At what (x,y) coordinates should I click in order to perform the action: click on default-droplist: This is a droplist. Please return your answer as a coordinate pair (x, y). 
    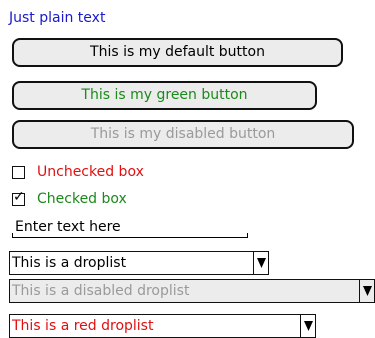
    Looking at the image, I should click on (139, 263).